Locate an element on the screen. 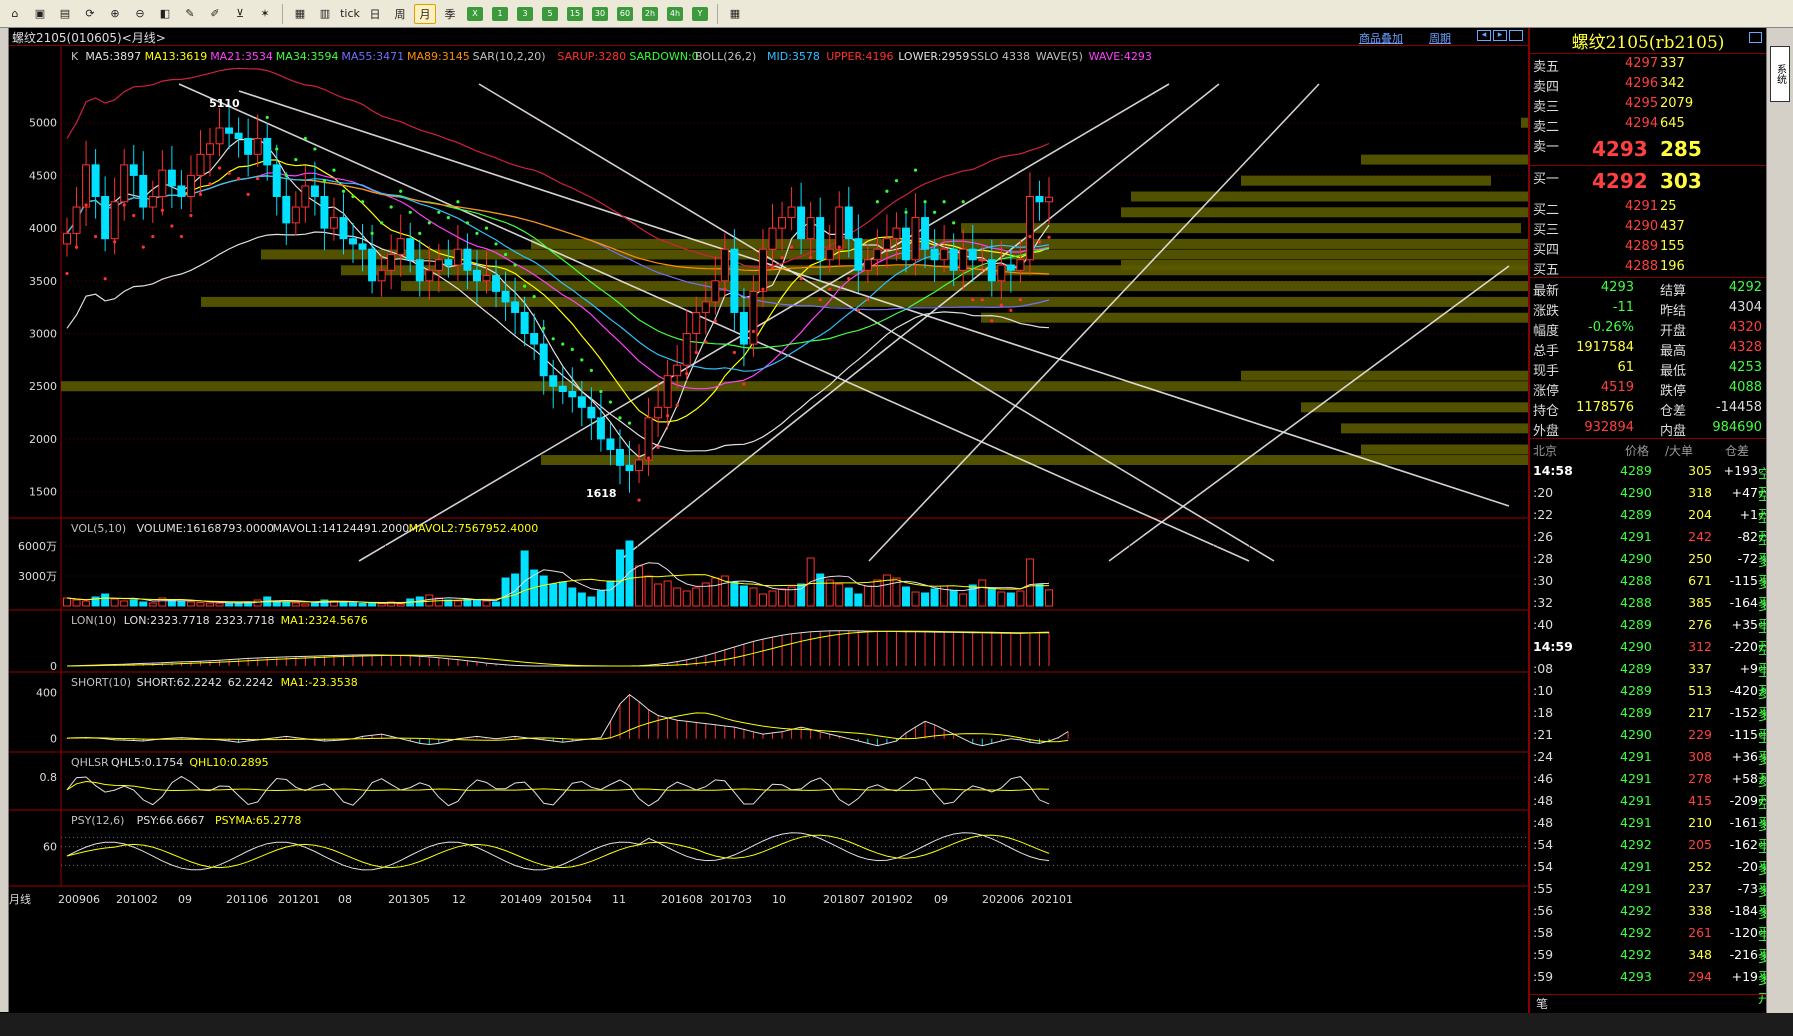 Image resolution: width=1793 pixels, height=1036 pixels. gann-line is located at coordinates (1309, 413).